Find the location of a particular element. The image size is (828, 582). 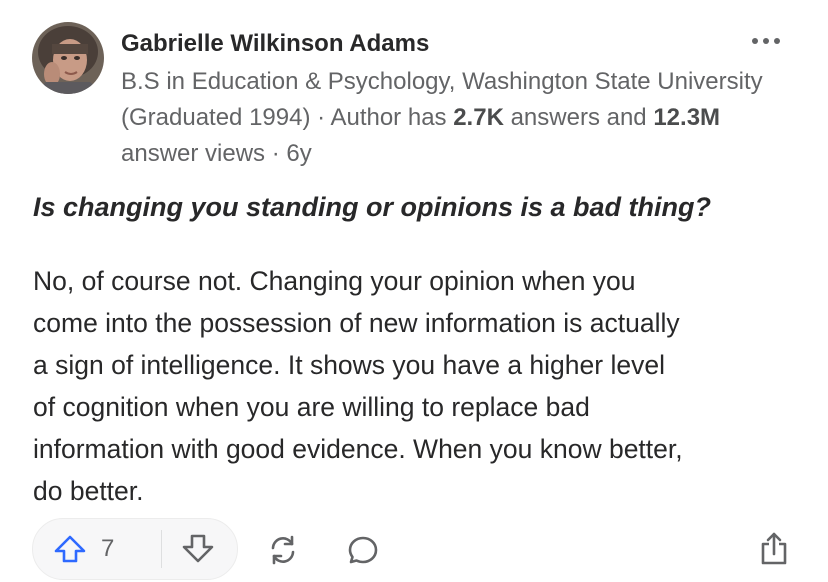

author-avatar is located at coordinates (68, 58).